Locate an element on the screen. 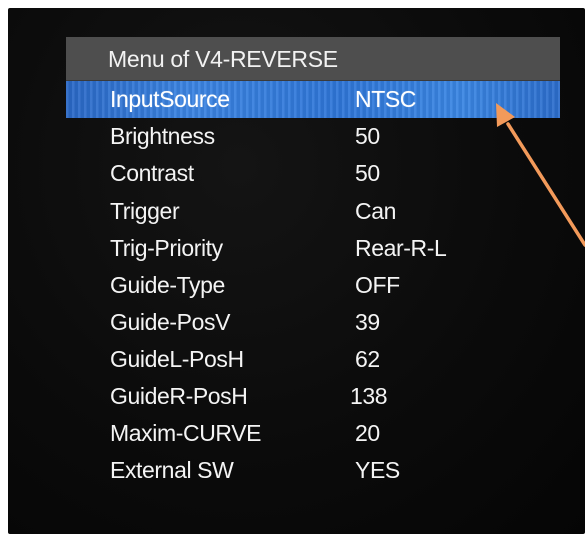 The width and height of the screenshot is (585, 537). menu-item-value: 20 is located at coordinates (367, 433).